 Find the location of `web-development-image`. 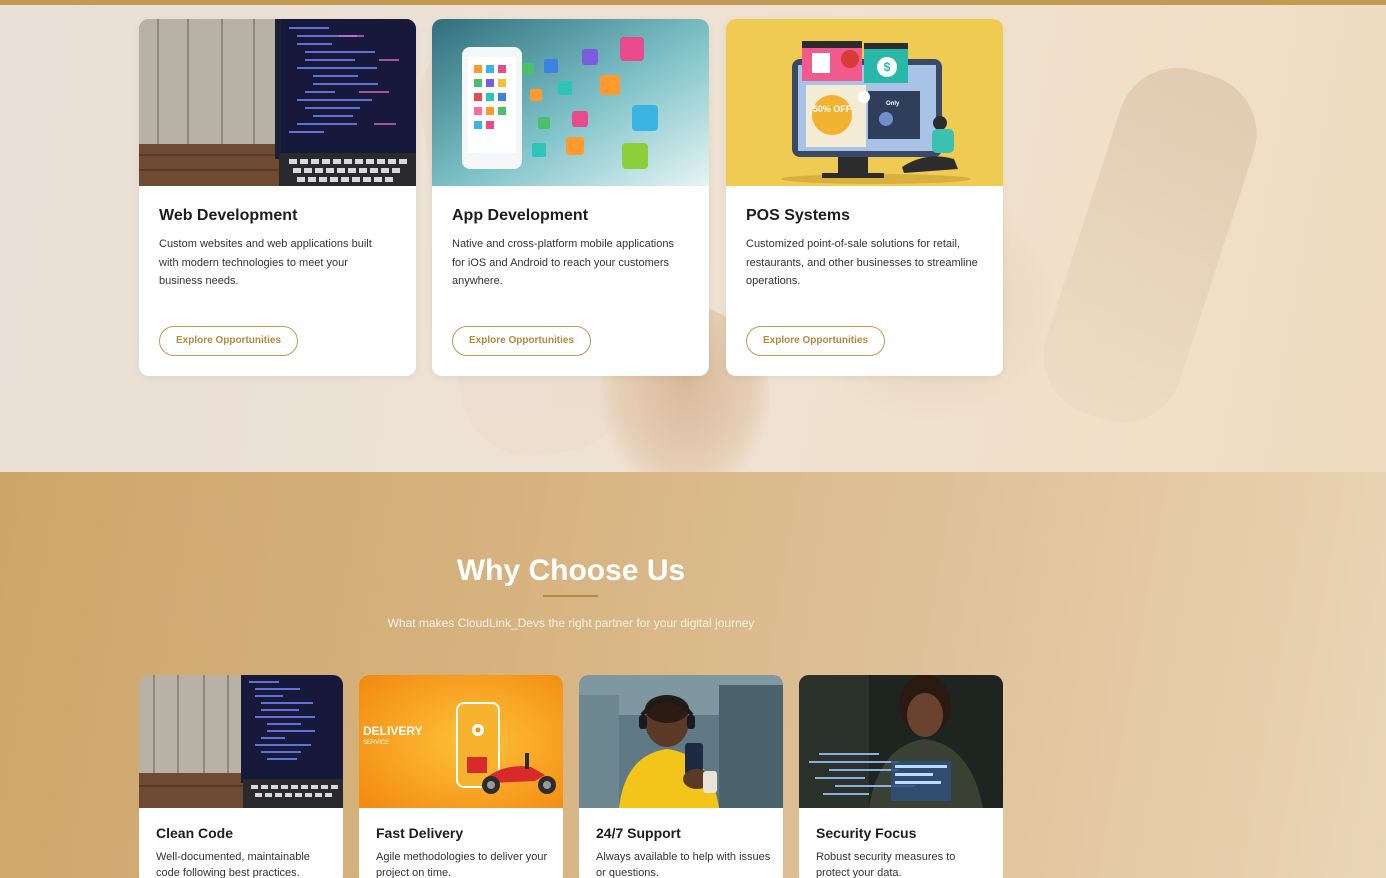

web-development-image is located at coordinates (277, 102).